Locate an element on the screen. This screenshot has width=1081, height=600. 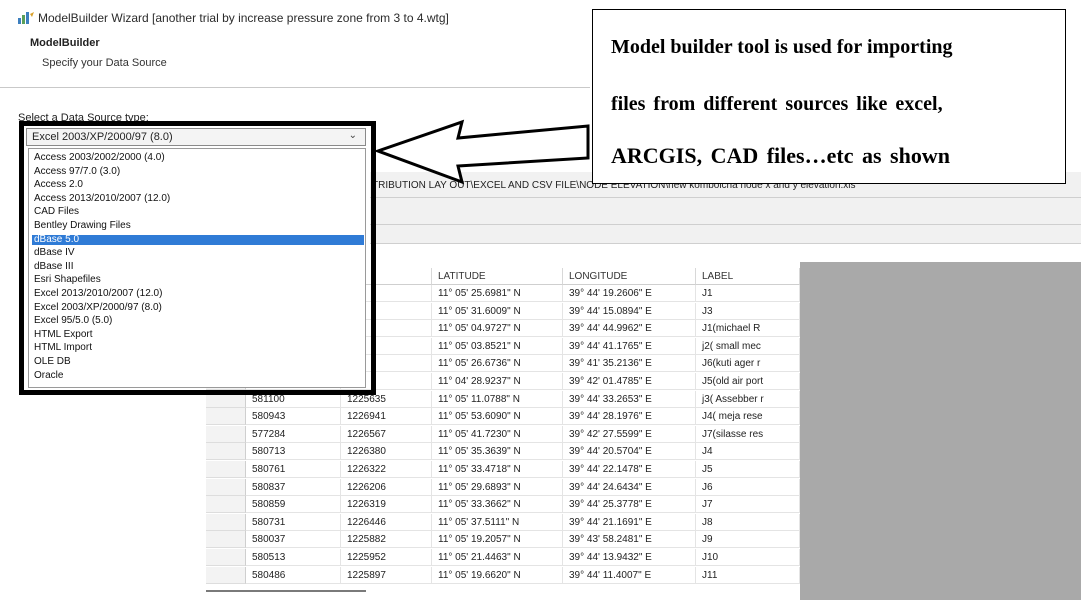
table-cell-x: 580943 is located at coordinates (293, 417).